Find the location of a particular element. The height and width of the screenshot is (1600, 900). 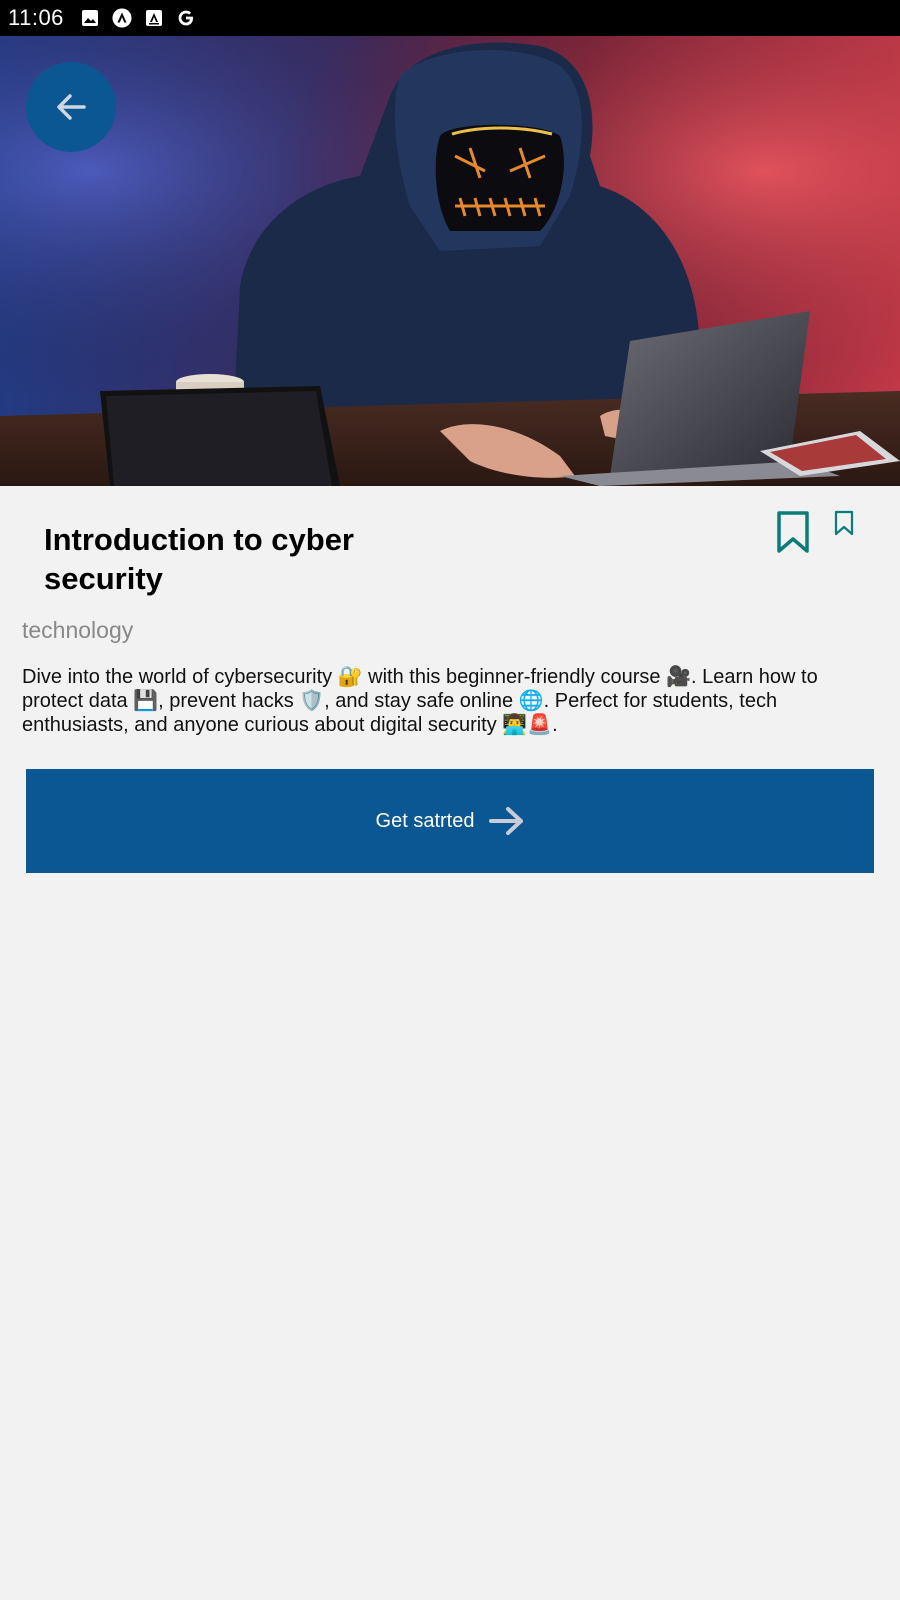

back-button is located at coordinates (71, 107).